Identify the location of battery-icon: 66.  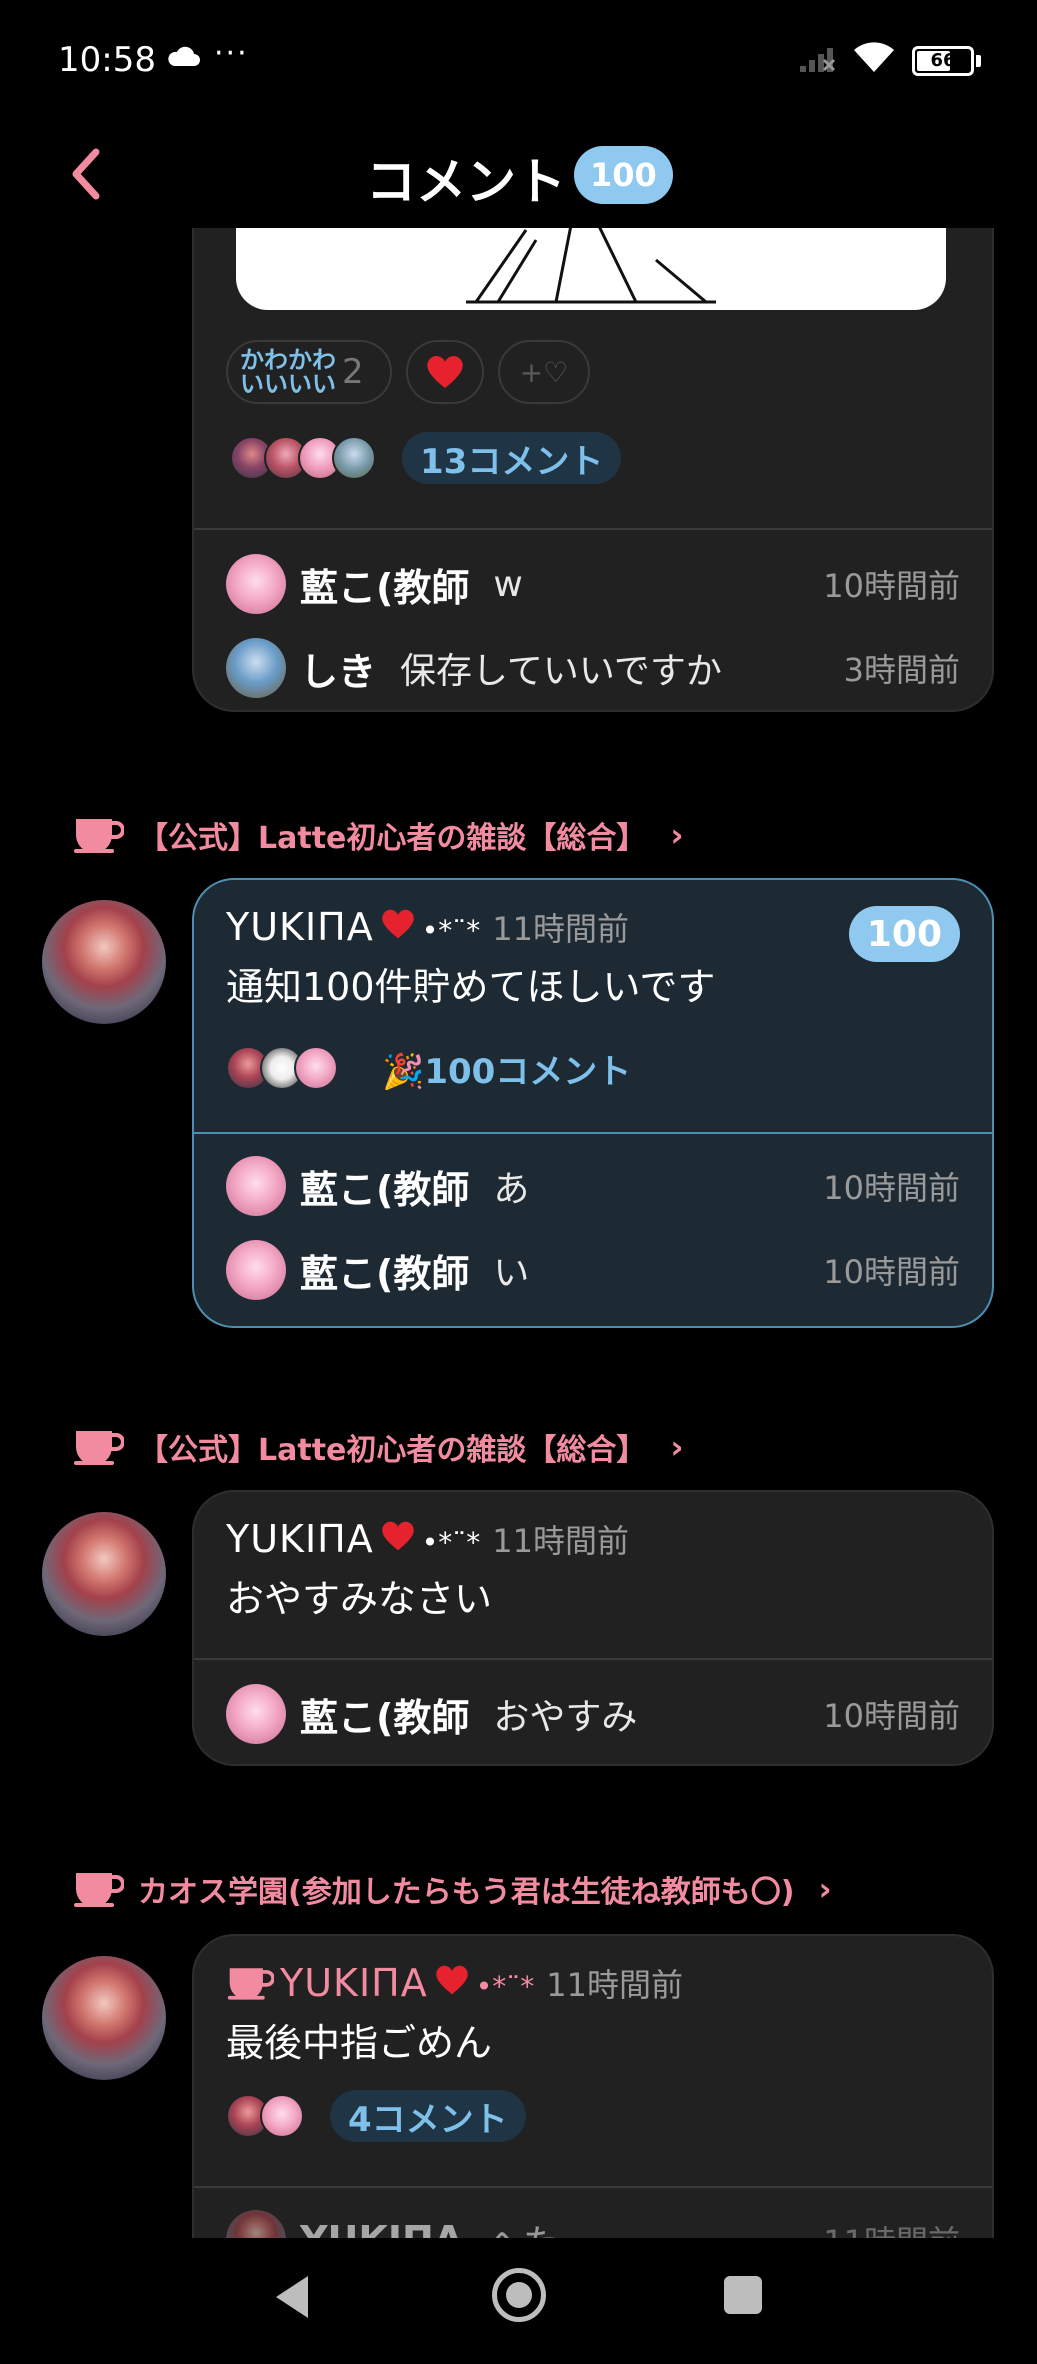
(943, 61).